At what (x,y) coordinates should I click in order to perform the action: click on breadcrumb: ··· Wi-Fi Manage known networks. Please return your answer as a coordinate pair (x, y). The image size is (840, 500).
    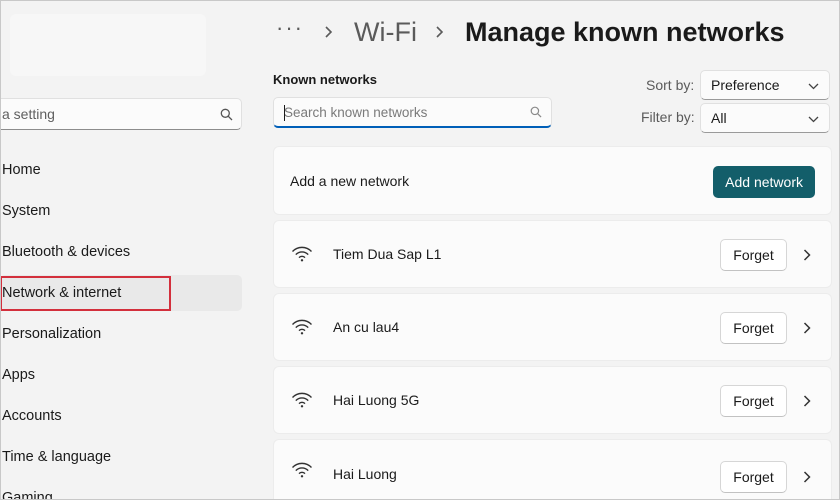
    Looking at the image, I should click on (530, 32).